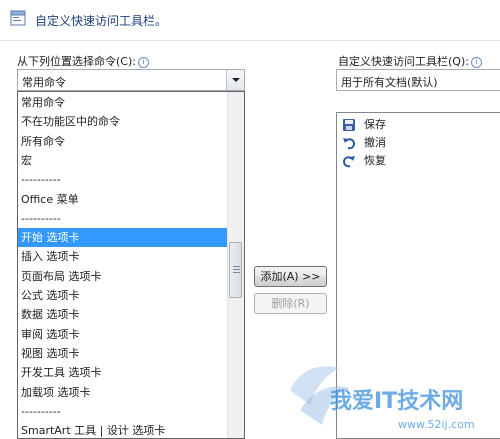  What do you see at coordinates (123, 353) in the screenshot?
I see `dropdown-option: 视图 选项卡` at bounding box center [123, 353].